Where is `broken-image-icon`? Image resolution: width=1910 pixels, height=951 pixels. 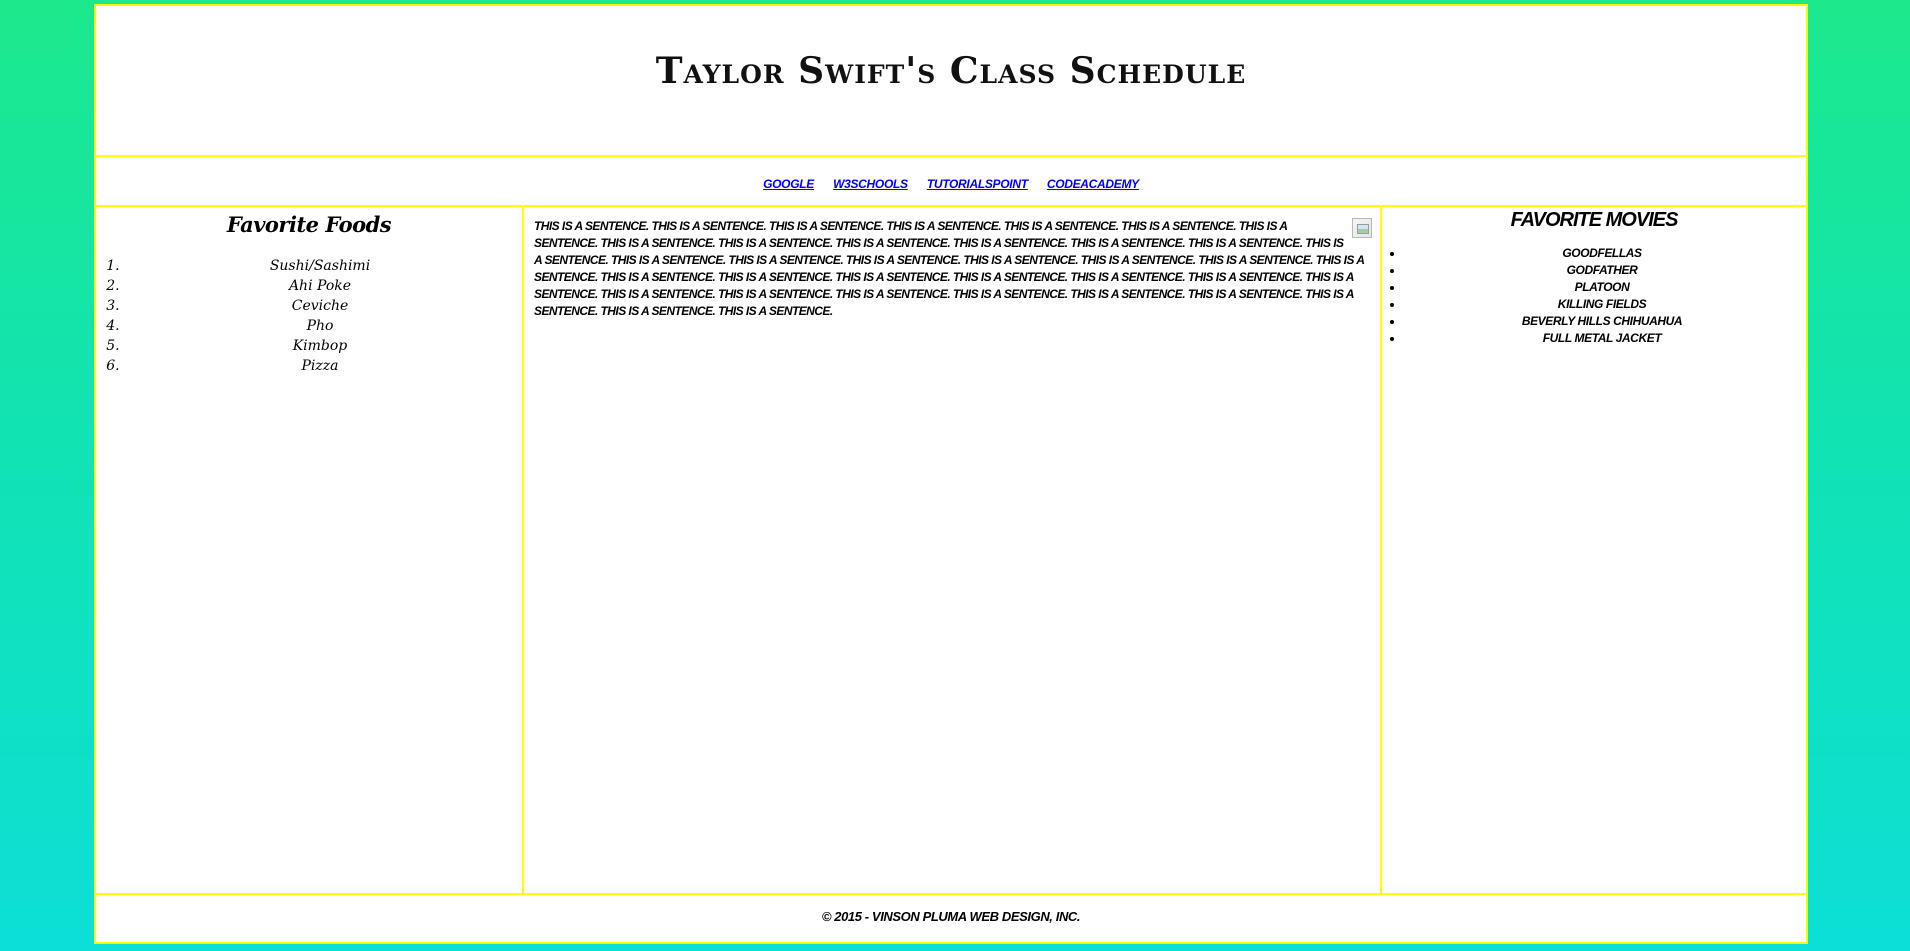 broken-image-icon is located at coordinates (1362, 228).